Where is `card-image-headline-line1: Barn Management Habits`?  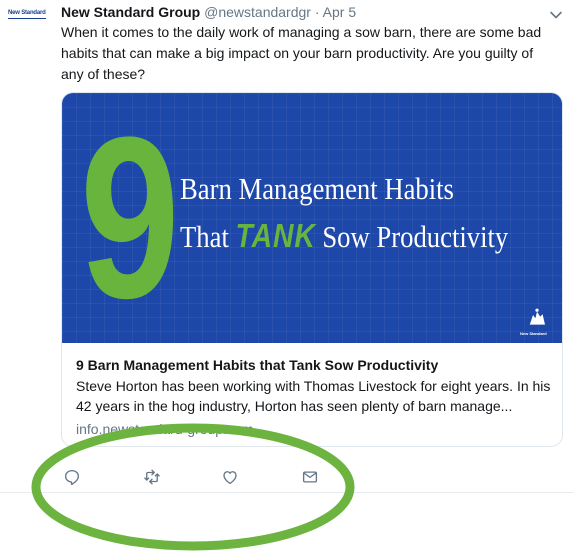 card-image-headline-line1: Barn Management Habits is located at coordinates (317, 188).